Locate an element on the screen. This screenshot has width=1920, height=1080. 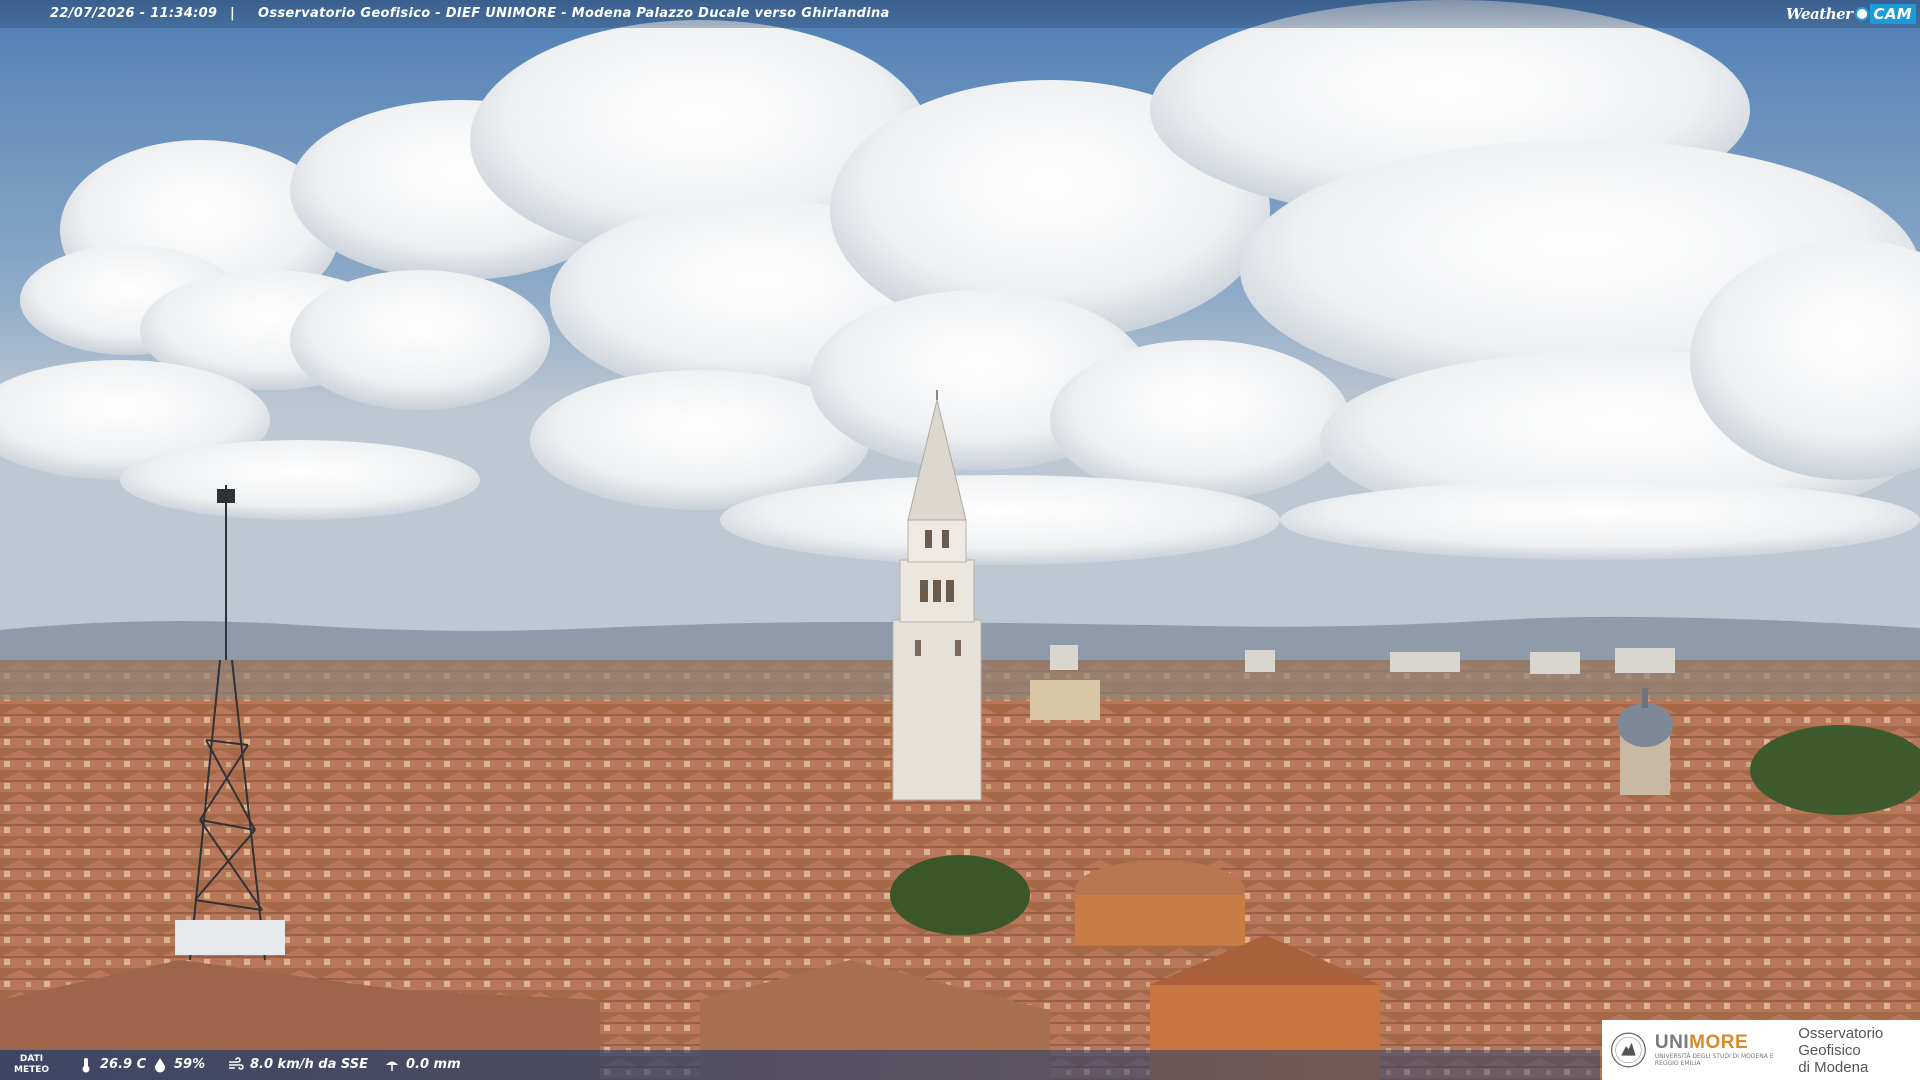
temperature-value: 26.9 C is located at coordinates (123, 1064).